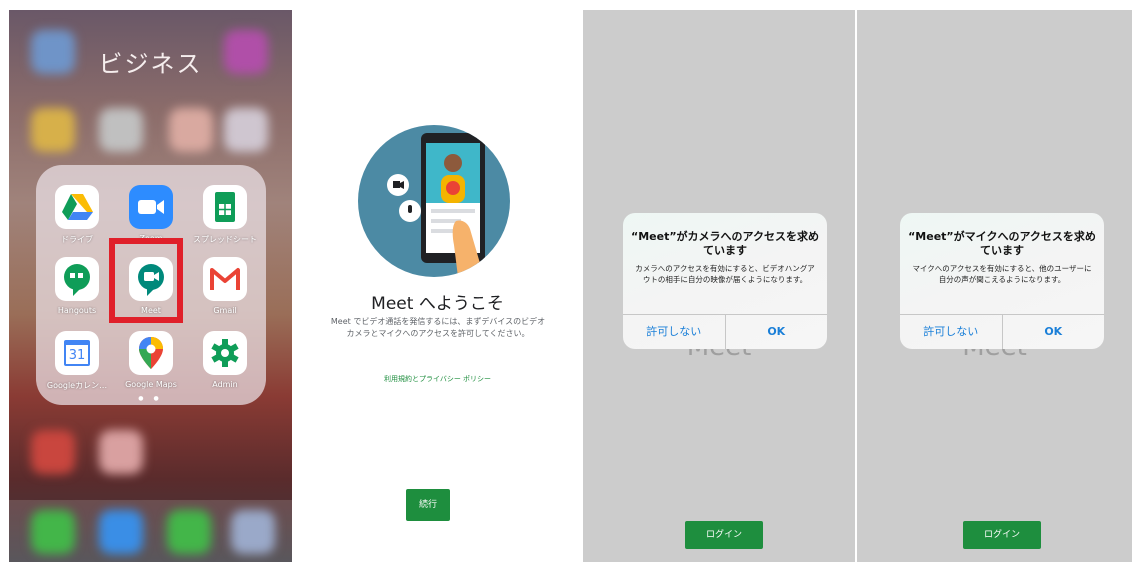 This screenshot has width=1132, height=562. I want to click on app-sheets: スプレッドシート, so click(225, 215).